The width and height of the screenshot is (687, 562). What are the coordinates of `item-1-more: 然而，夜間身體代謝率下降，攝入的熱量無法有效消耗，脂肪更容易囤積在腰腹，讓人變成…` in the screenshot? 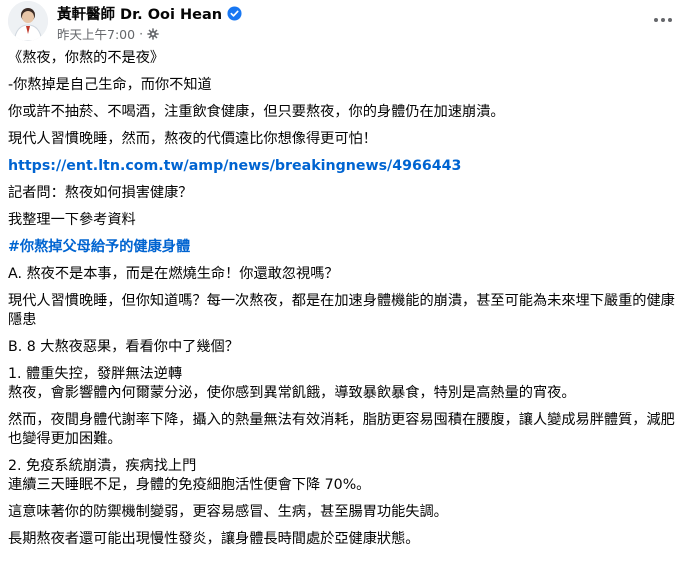 It's located at (341, 429).